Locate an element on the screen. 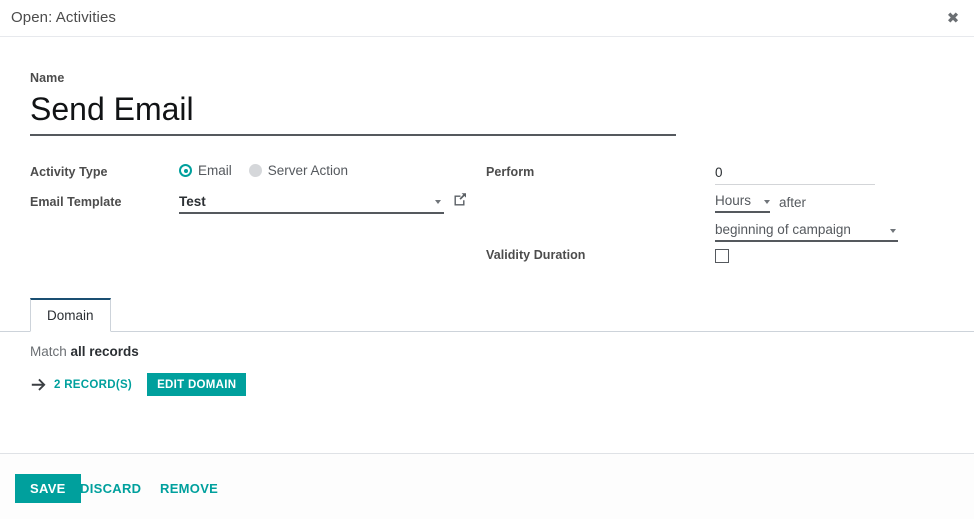 This screenshot has width=974, height=519. arrow-right-icon is located at coordinates (38, 385).